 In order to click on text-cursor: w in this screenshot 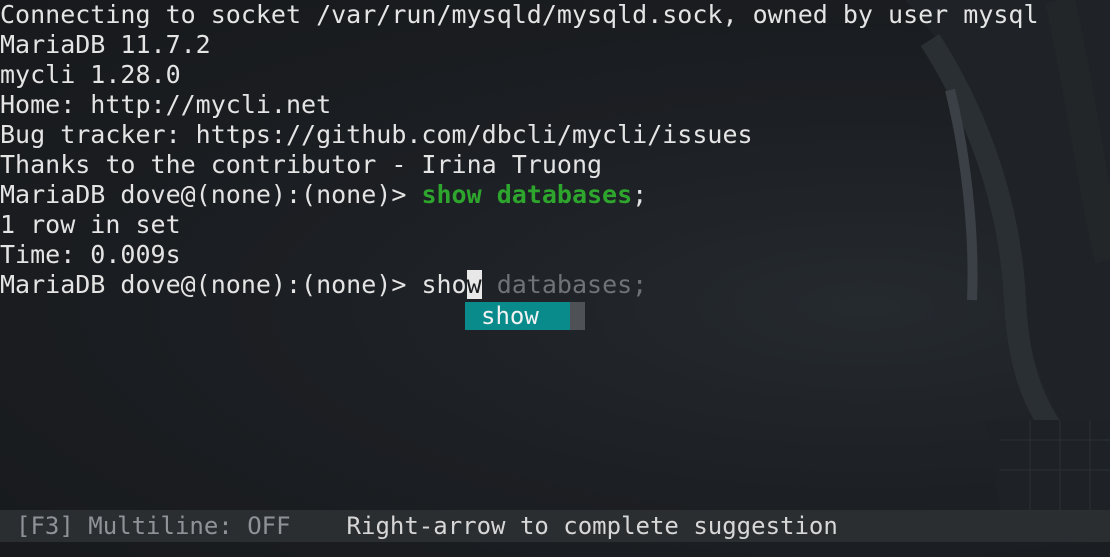, I will do `click(474, 284)`.